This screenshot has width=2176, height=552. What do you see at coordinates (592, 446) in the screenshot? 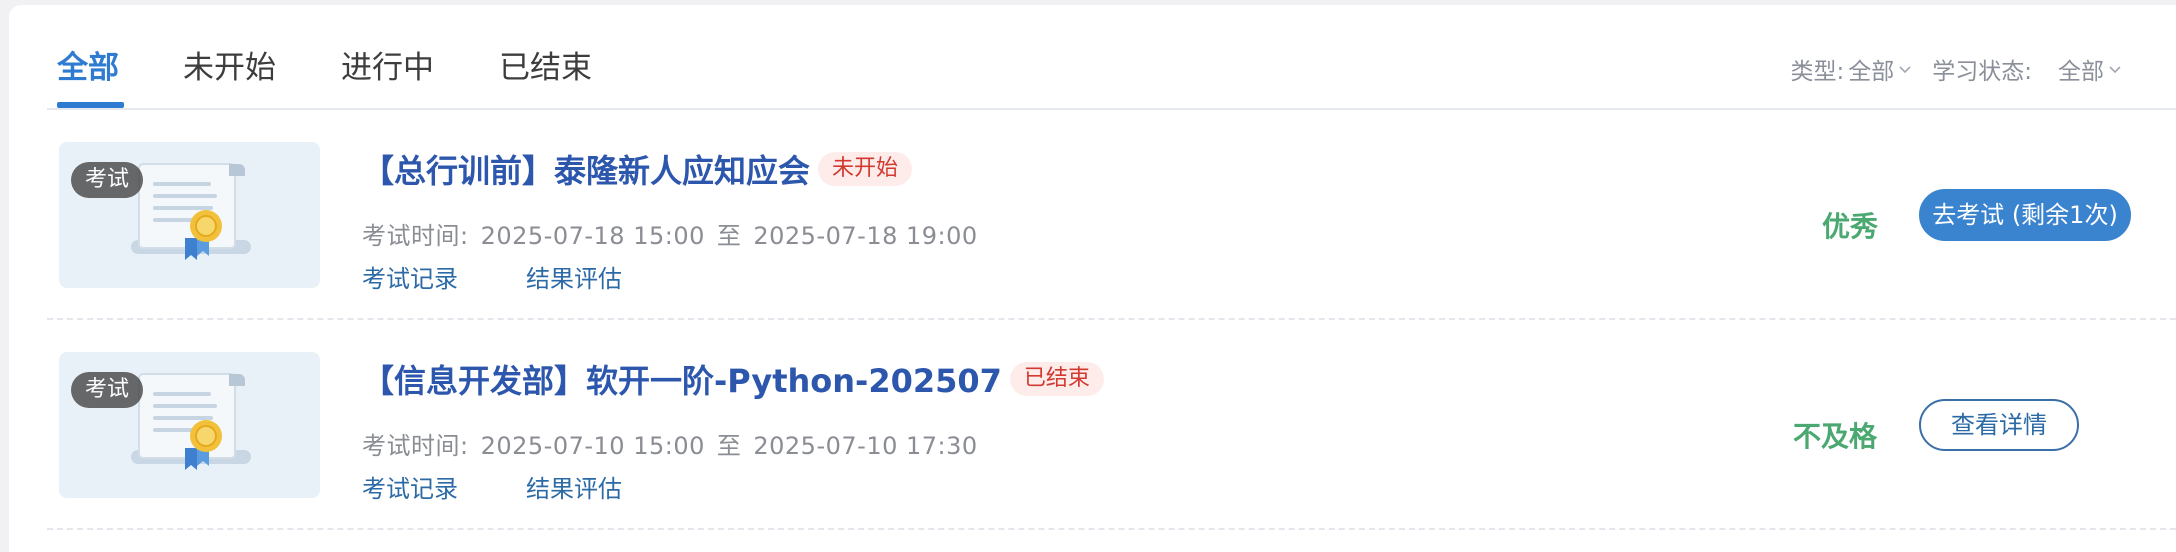
I see `exam-time-start: 2025-07-10 15:00` at bounding box center [592, 446].